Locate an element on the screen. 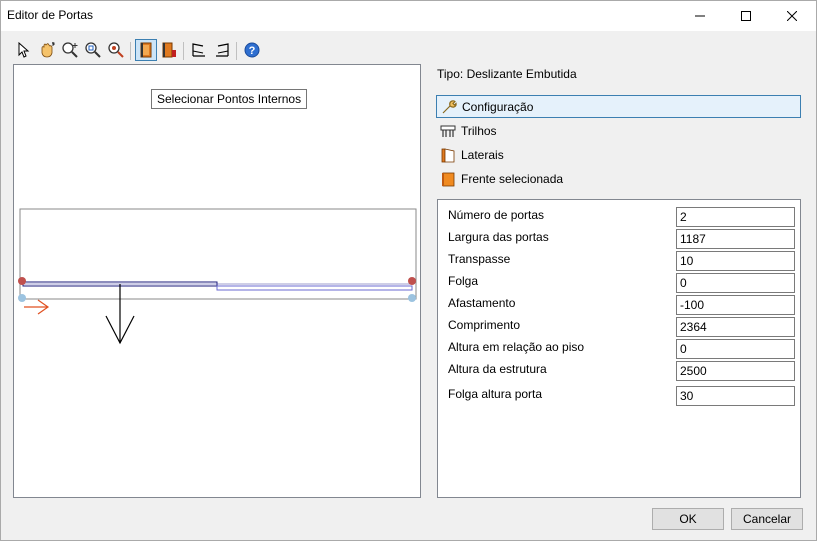 The height and width of the screenshot is (547, 828). property-label: Folga is located at coordinates (463, 281).